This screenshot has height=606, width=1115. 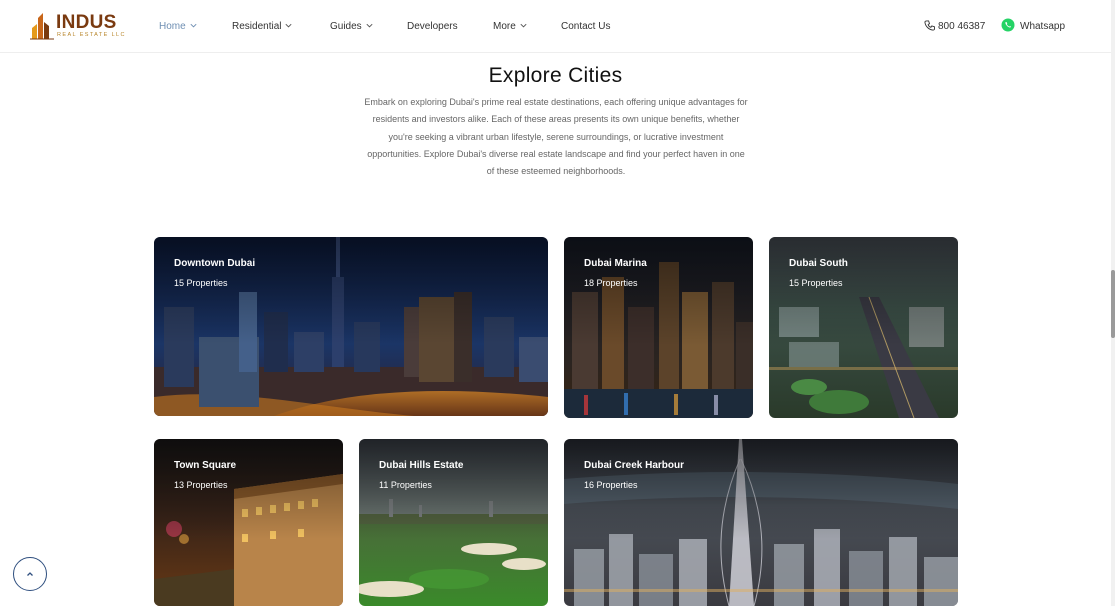 I want to click on nav-home: Home, so click(x=178, y=27).